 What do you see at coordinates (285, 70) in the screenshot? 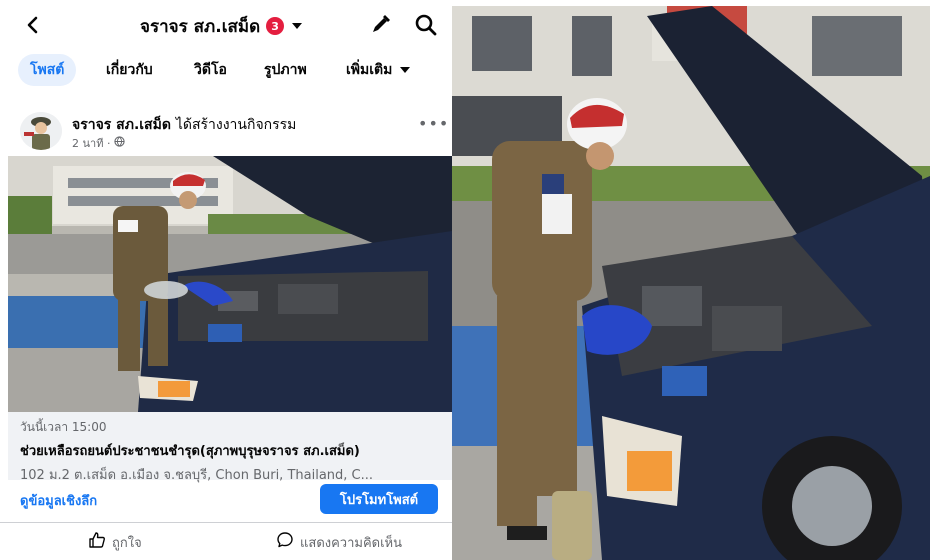
I see `tab-photos: รูปภาพ` at bounding box center [285, 70].